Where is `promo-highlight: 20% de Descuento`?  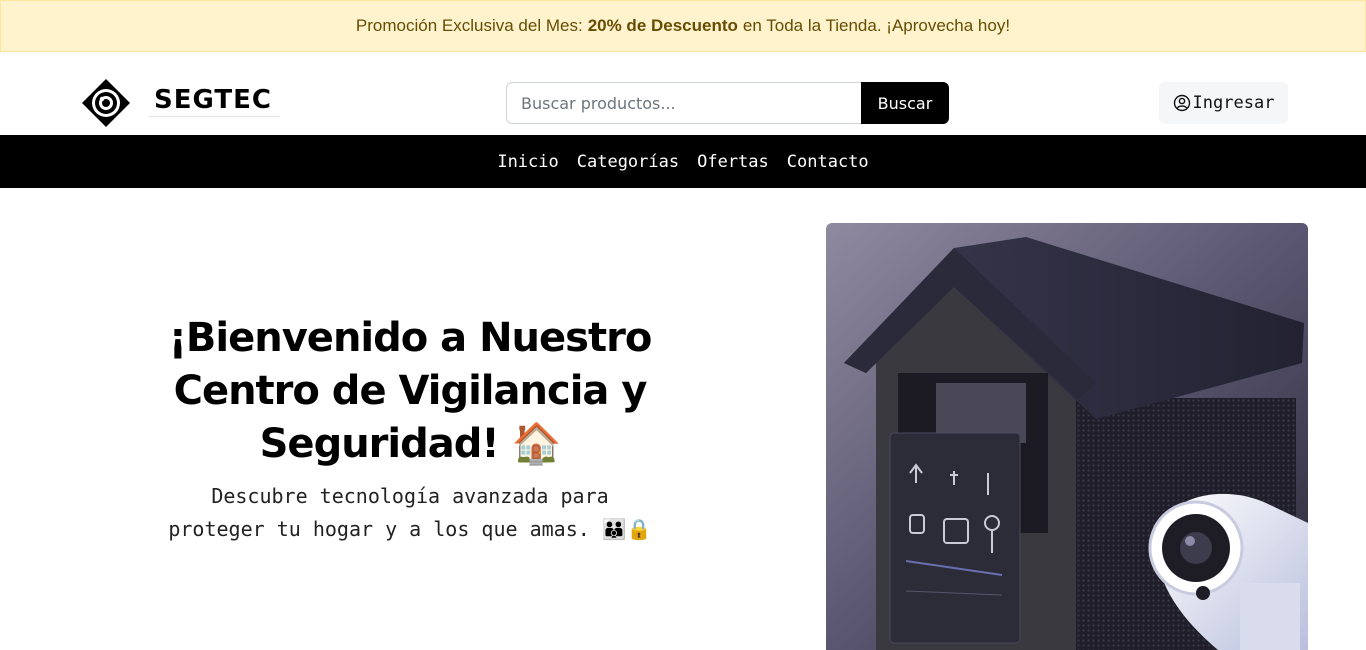
promo-highlight: 20% de Descuento is located at coordinates (662, 25).